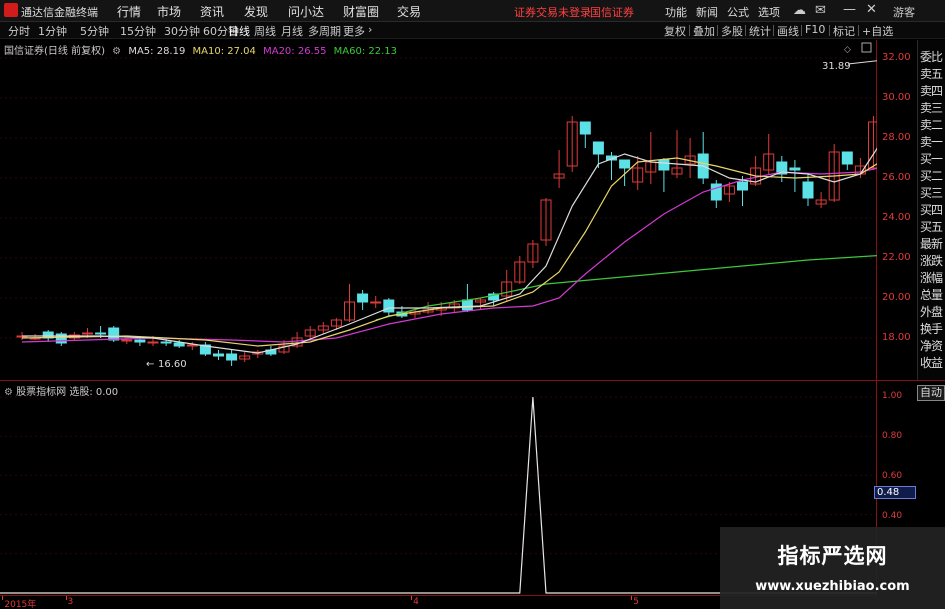 This screenshot has height=609, width=945. I want to click on menu-wealth-circle: 财富圈, so click(361, 11).